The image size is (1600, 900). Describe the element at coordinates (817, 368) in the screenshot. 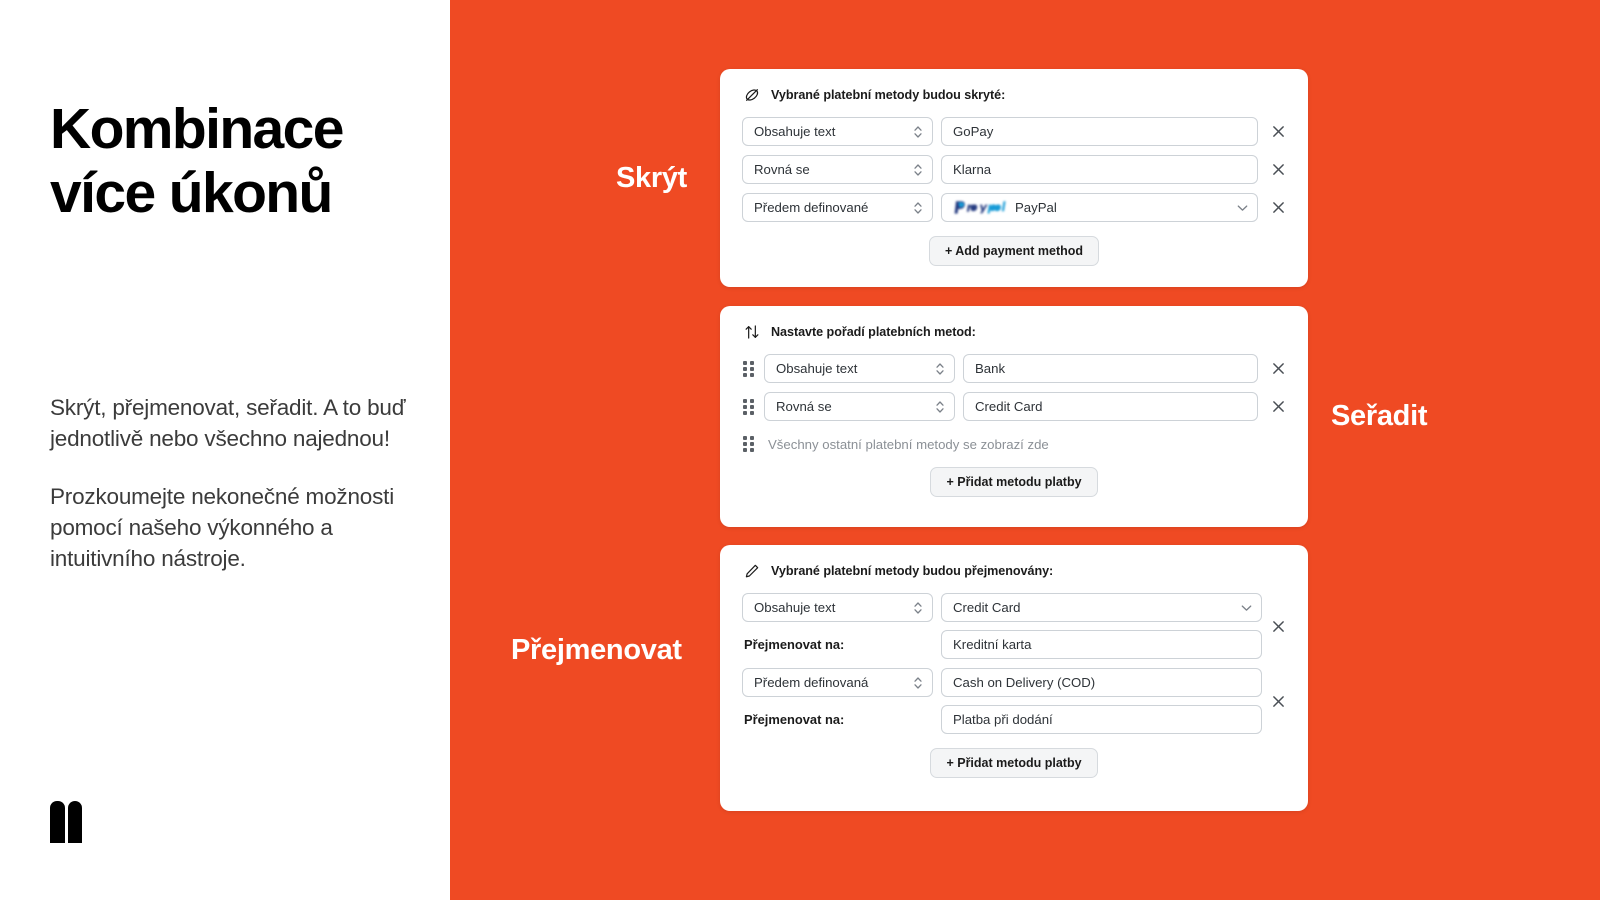

I see `sort-condition-value-1: Obsahuje text` at that location.